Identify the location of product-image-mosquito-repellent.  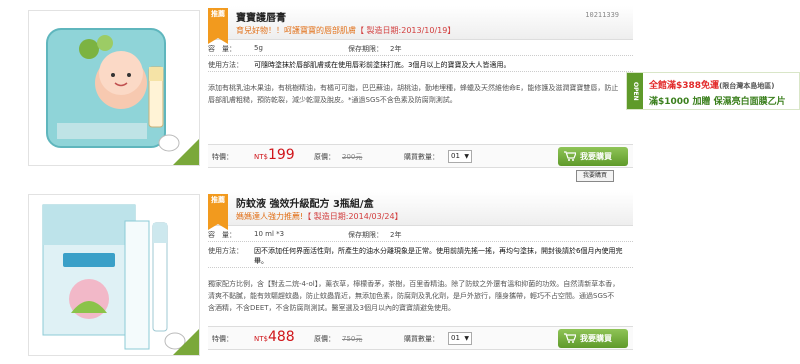
(114, 275).